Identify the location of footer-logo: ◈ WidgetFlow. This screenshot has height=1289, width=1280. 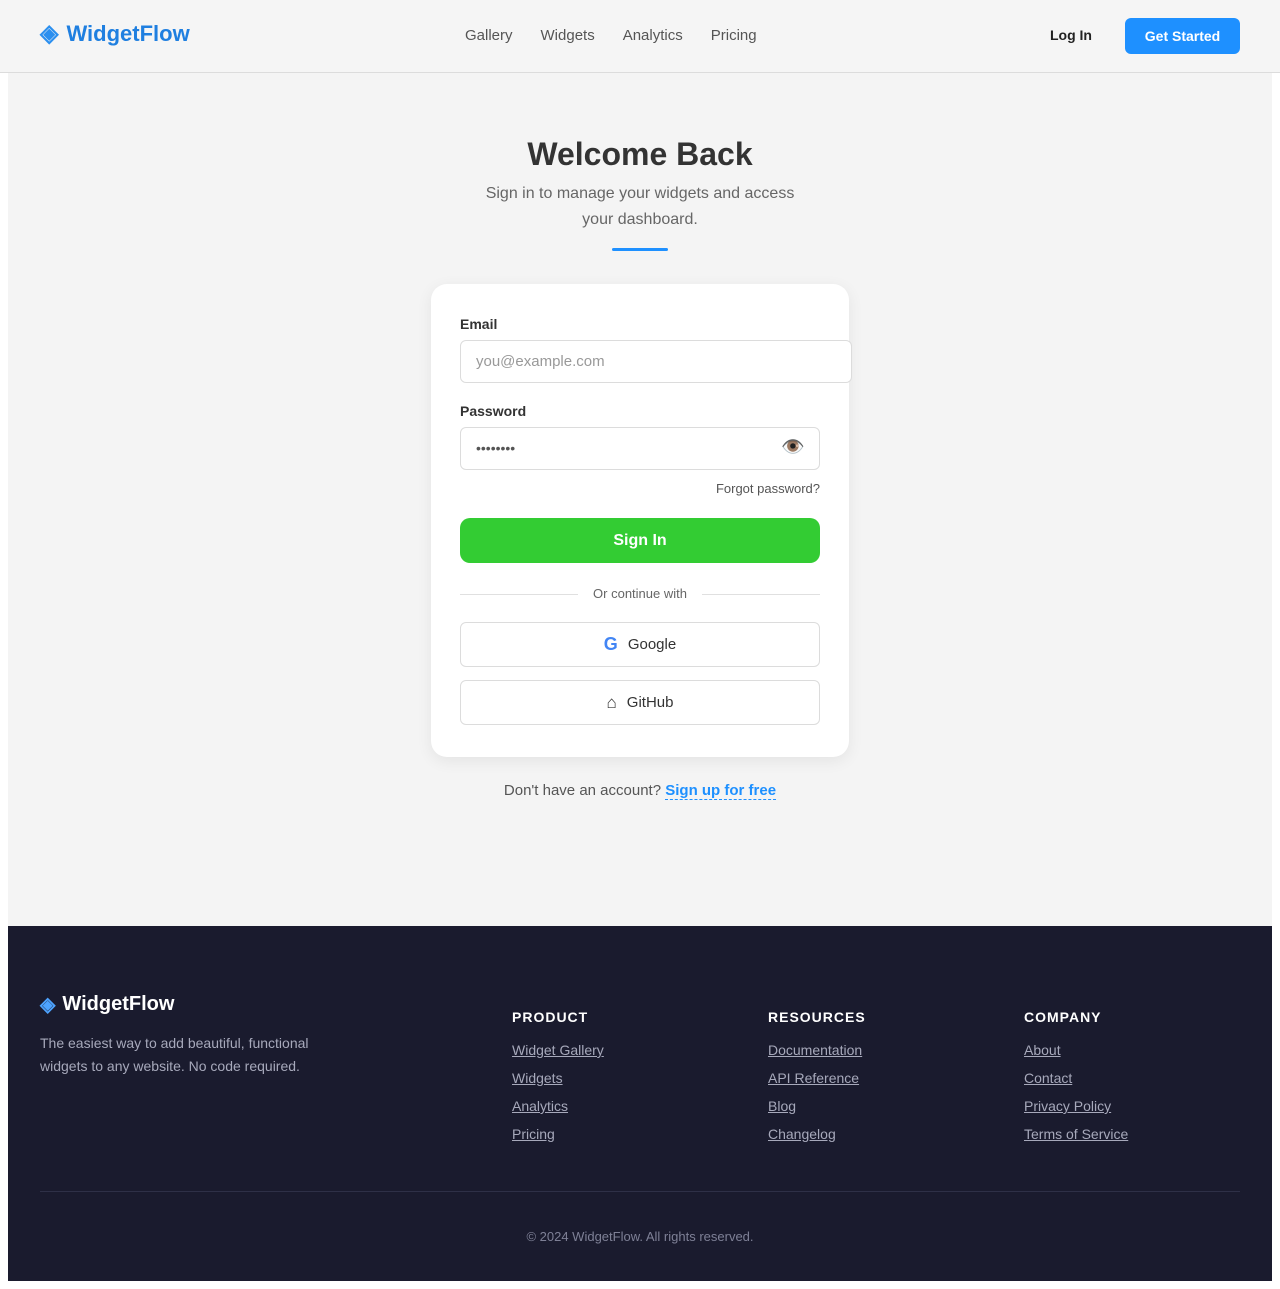
(107, 1004).